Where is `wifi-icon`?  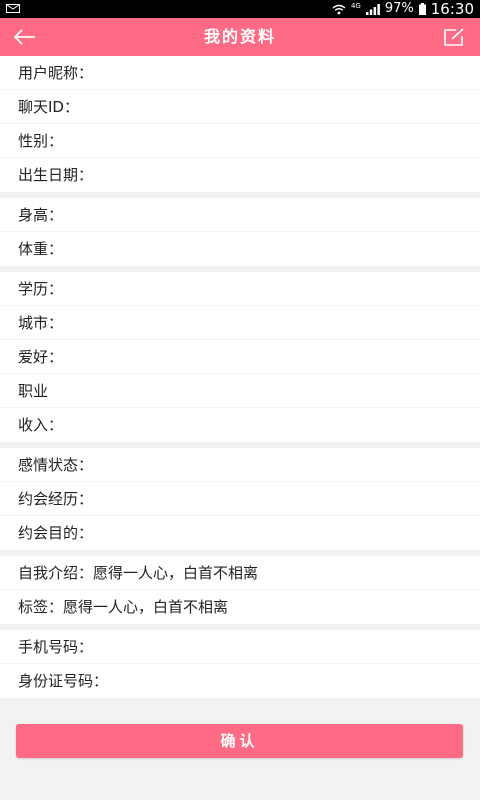
wifi-icon is located at coordinates (339, 9).